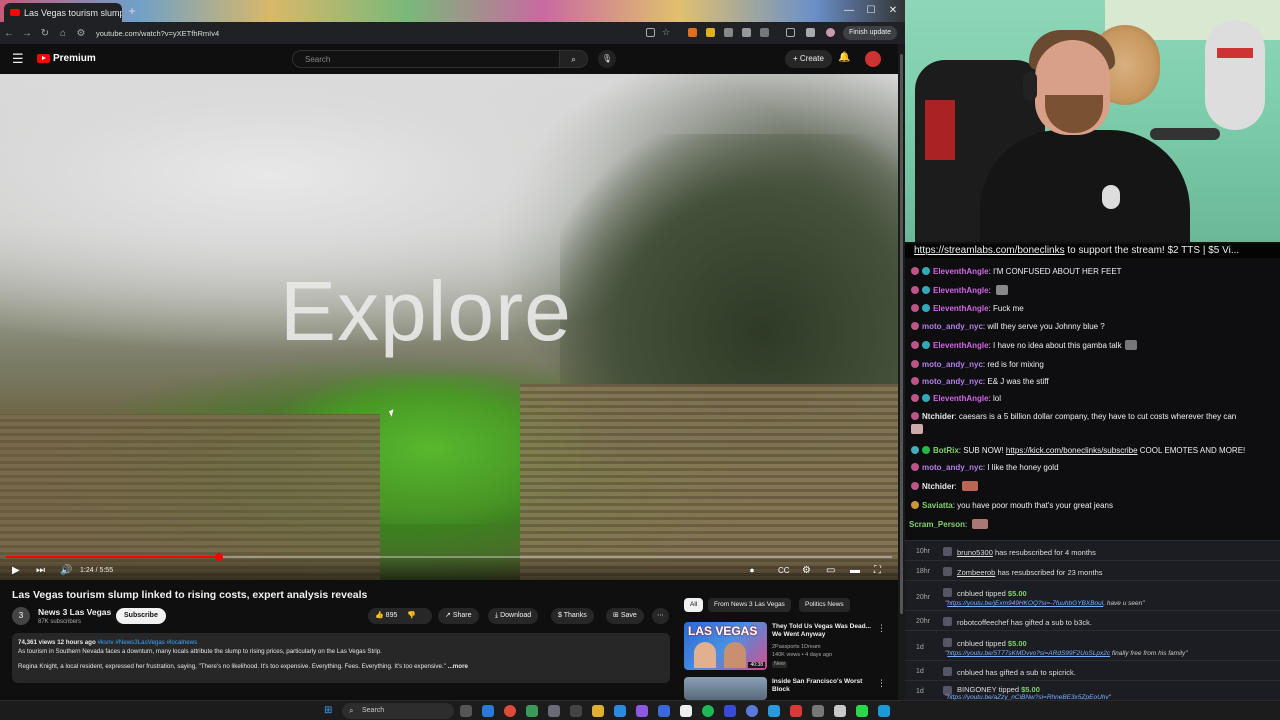 Image resolution: width=1280 pixels, height=720 pixels. Describe the element at coordinates (796, 647) in the screenshot. I see `rec-channel: 2Passports 1Dream` at that location.